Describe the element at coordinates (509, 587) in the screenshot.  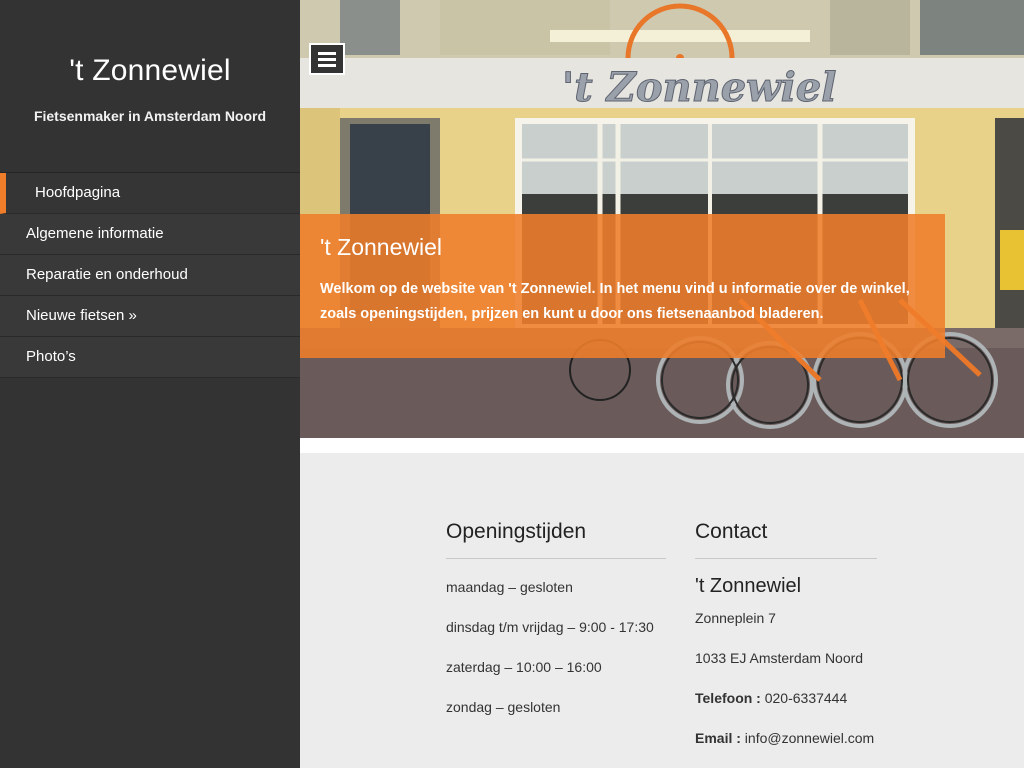
I see `hours-line: maandag – gesloten` at that location.